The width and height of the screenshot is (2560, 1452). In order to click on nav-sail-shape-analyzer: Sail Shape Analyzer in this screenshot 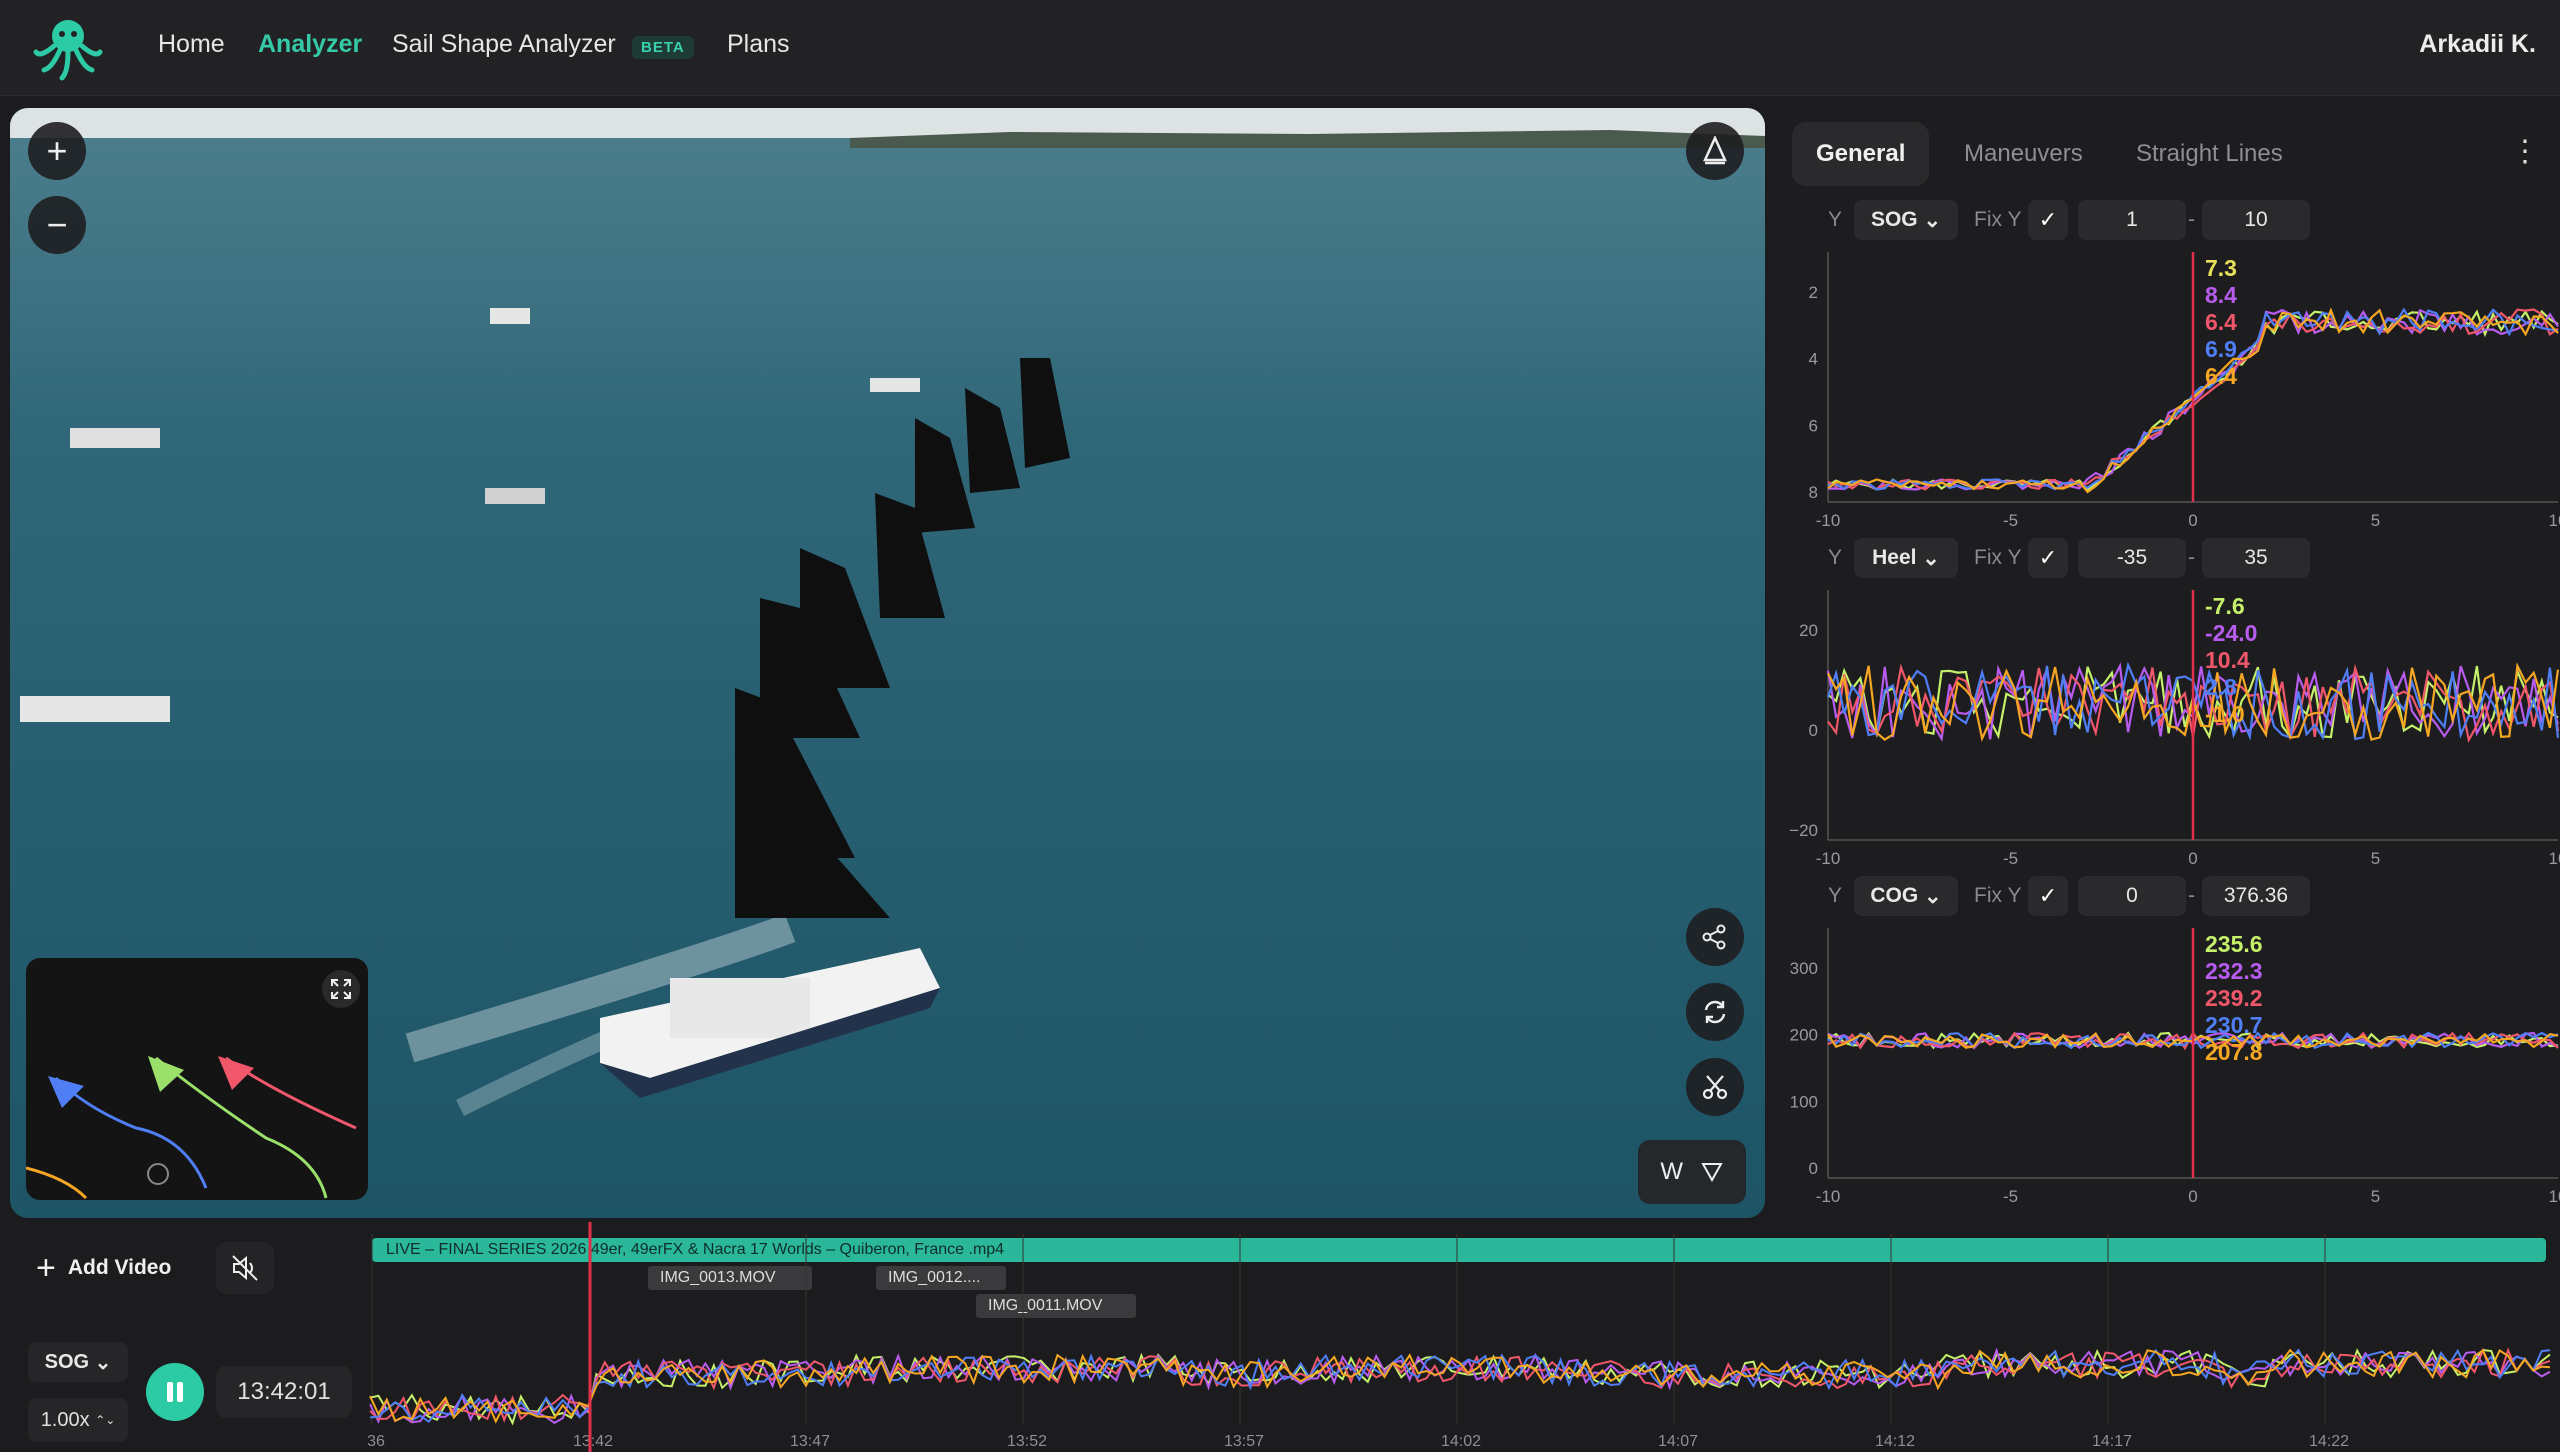, I will do `click(504, 44)`.